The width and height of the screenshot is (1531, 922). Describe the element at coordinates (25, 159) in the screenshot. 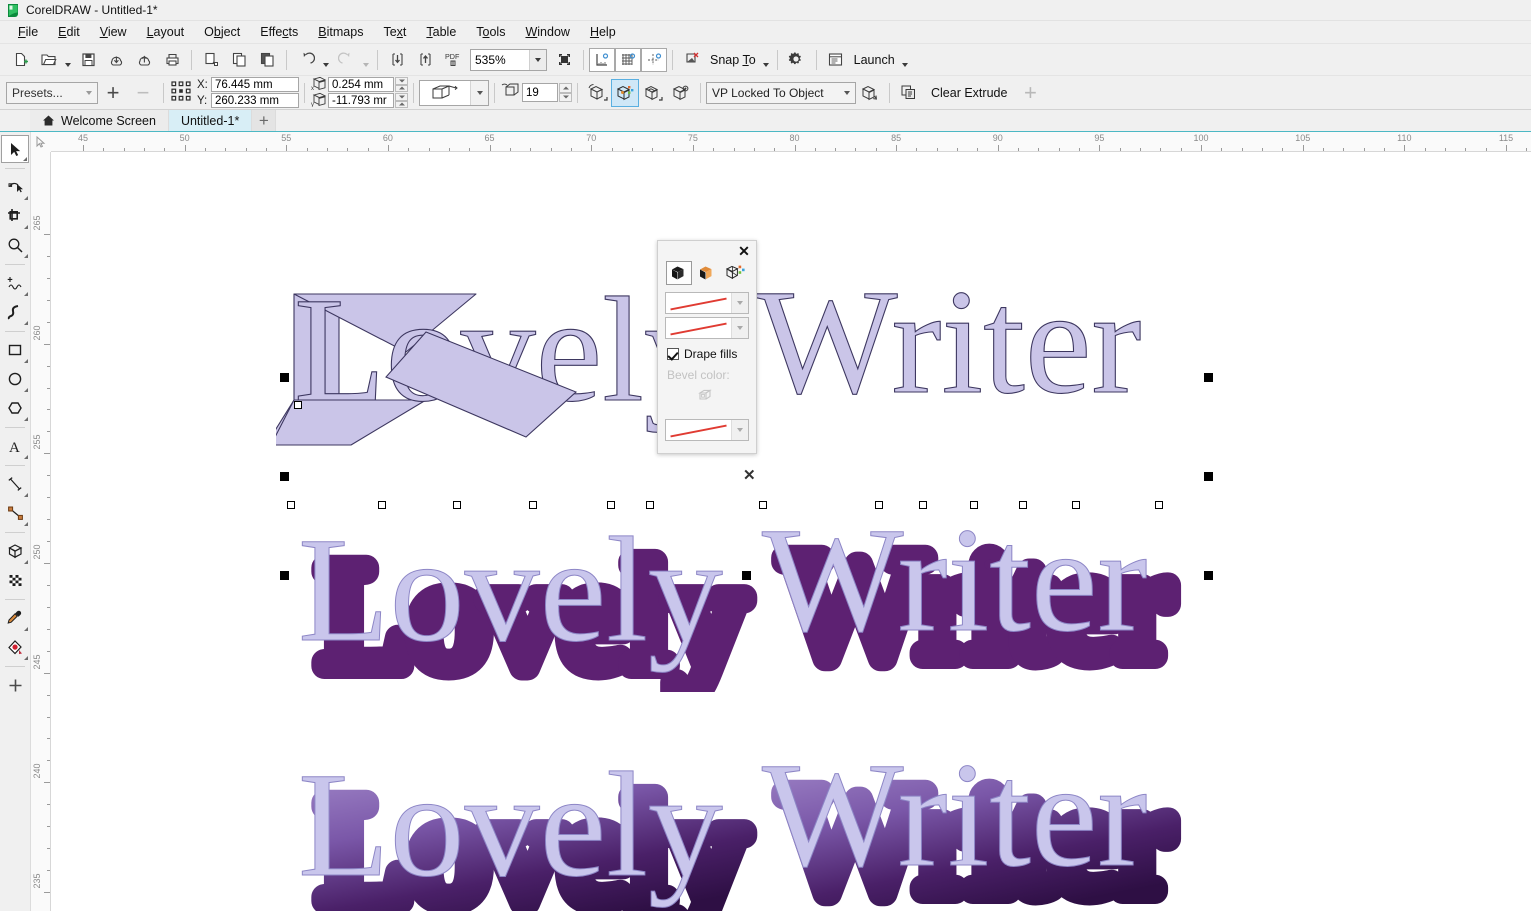

I see `pick-tool-flyout-arrow` at that location.